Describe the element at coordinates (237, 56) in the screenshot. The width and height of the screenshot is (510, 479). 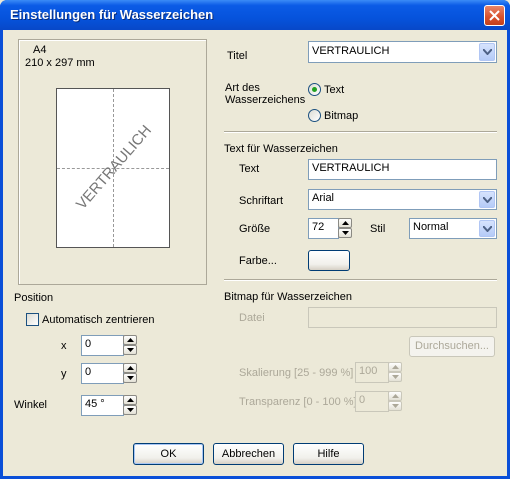
I see `title-label: Titel` at that location.